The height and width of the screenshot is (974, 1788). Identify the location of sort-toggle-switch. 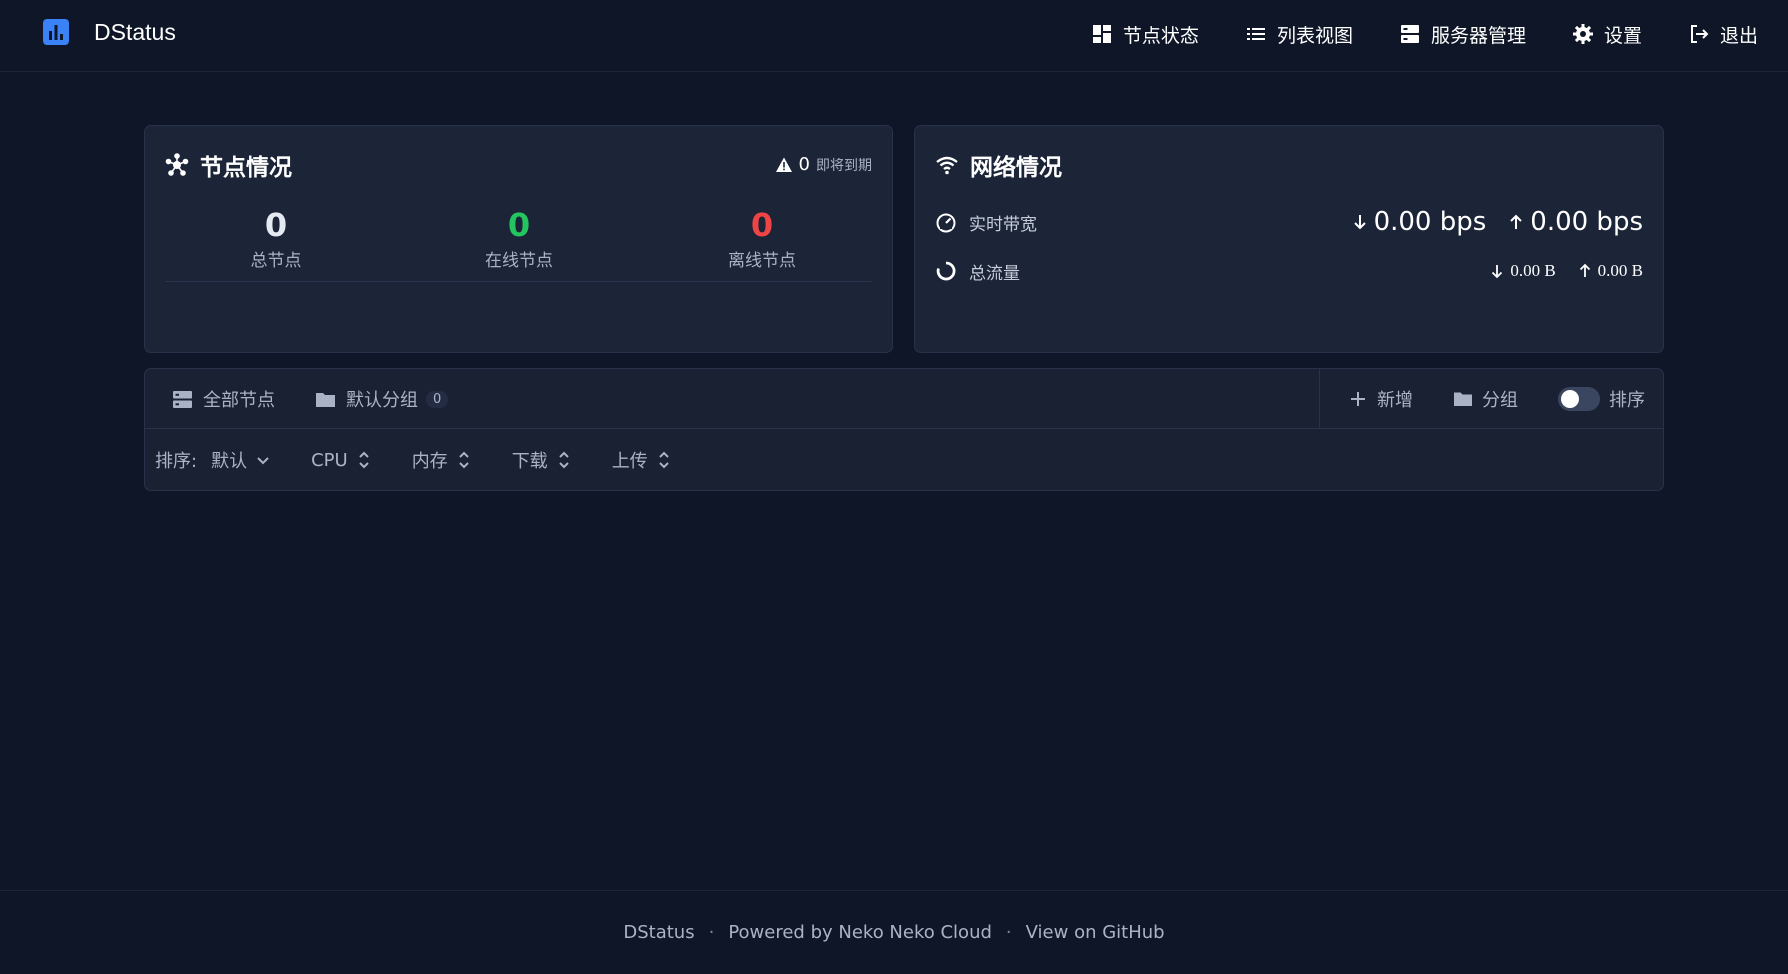
(1579, 398).